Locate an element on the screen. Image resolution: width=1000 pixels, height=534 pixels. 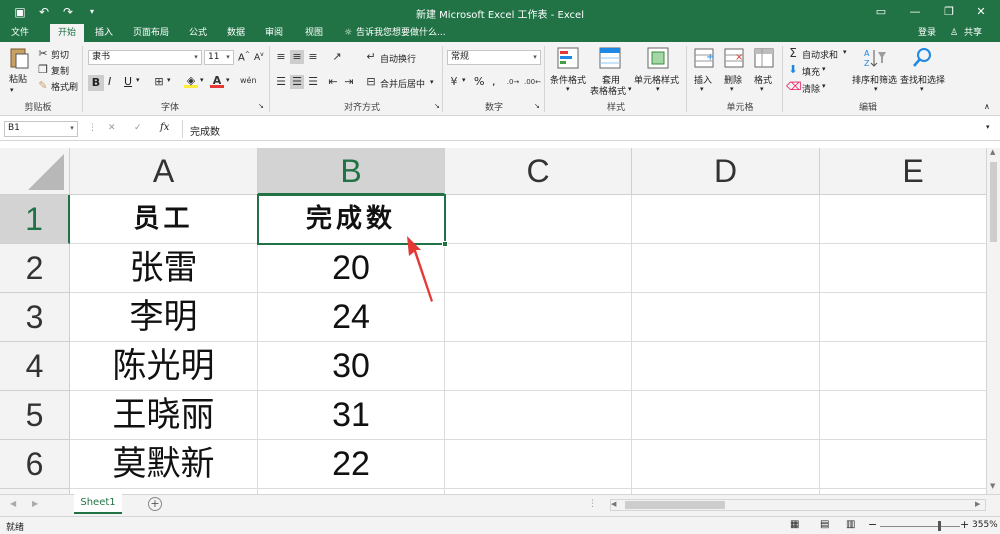
horizontal-scroll-thumb is located at coordinates (675, 505).